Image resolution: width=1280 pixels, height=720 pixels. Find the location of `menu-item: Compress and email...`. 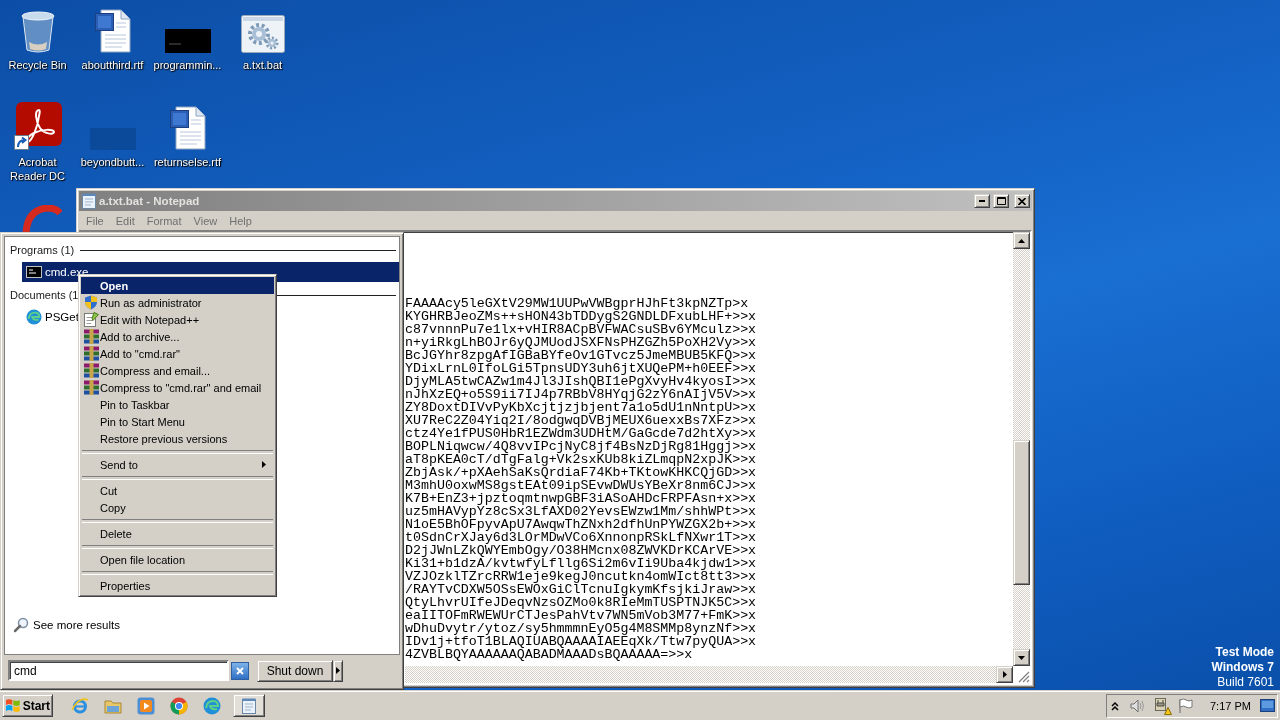

menu-item: Compress and email... is located at coordinates (150, 370).